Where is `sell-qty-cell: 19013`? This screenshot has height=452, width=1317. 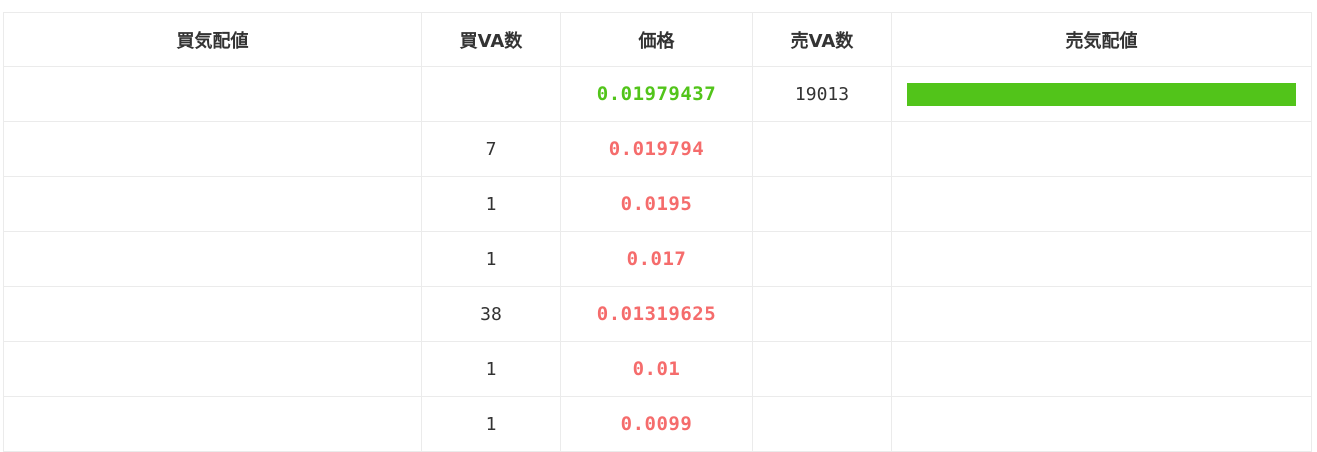 sell-qty-cell: 19013 is located at coordinates (822, 94).